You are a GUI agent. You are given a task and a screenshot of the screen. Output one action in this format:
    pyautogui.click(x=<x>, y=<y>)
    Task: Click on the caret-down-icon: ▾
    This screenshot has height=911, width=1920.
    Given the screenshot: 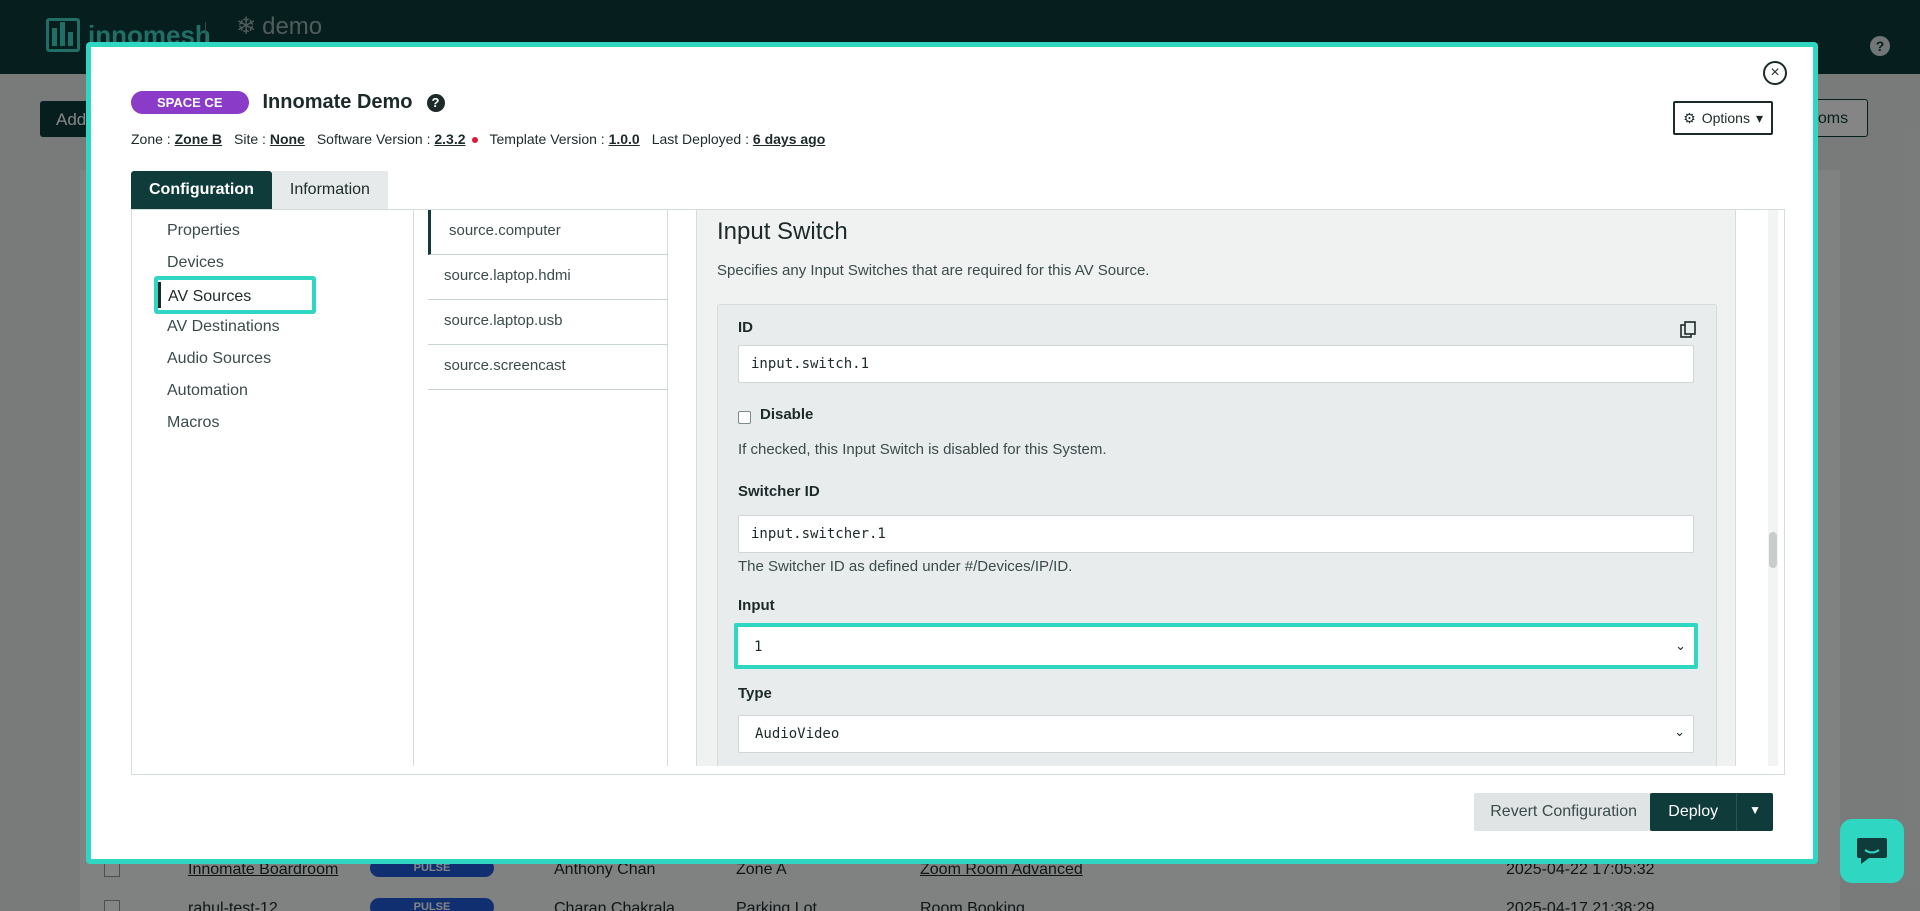 What is the action you would take?
    pyautogui.click(x=1759, y=117)
    